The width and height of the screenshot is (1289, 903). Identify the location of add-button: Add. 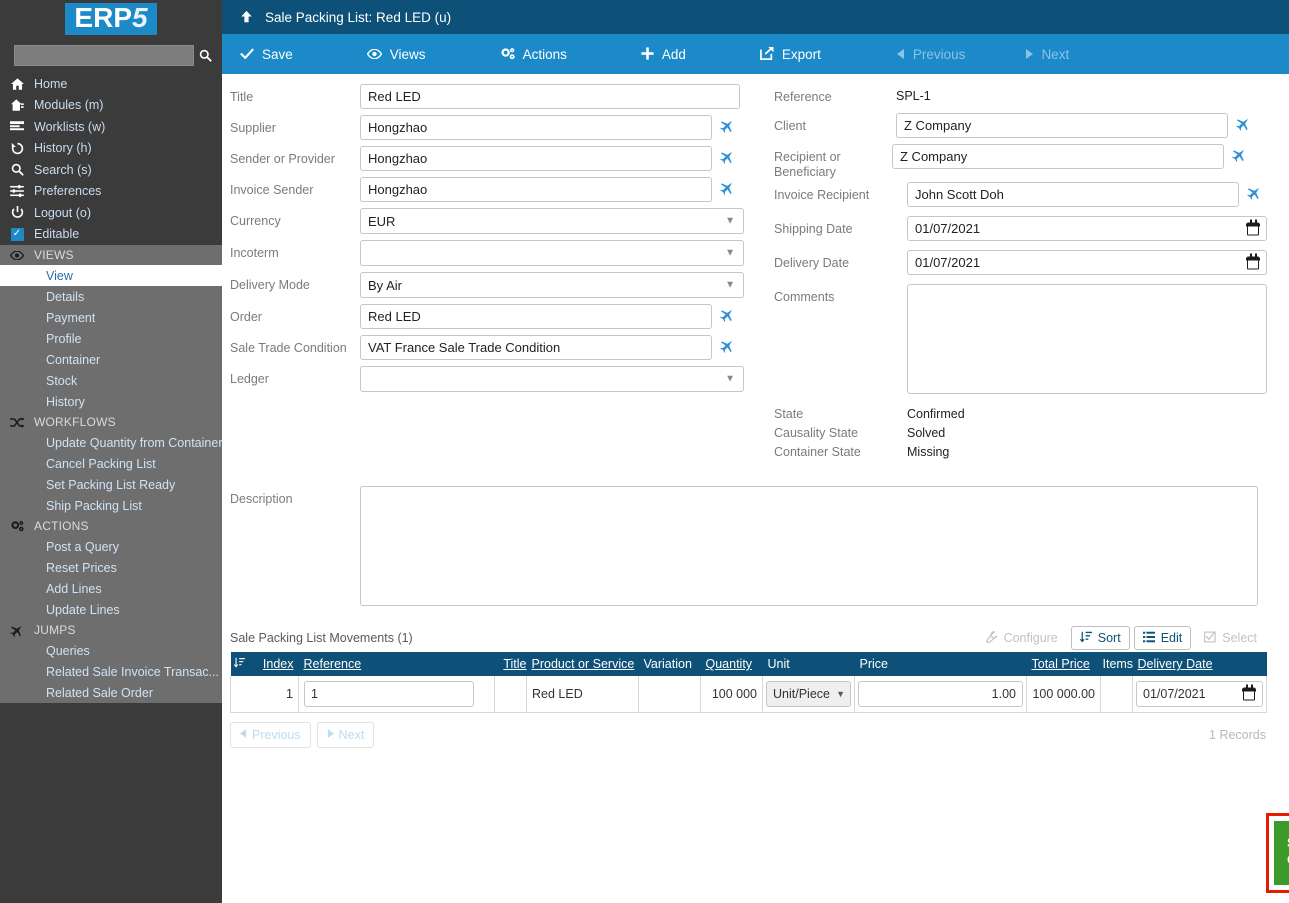
(663, 54).